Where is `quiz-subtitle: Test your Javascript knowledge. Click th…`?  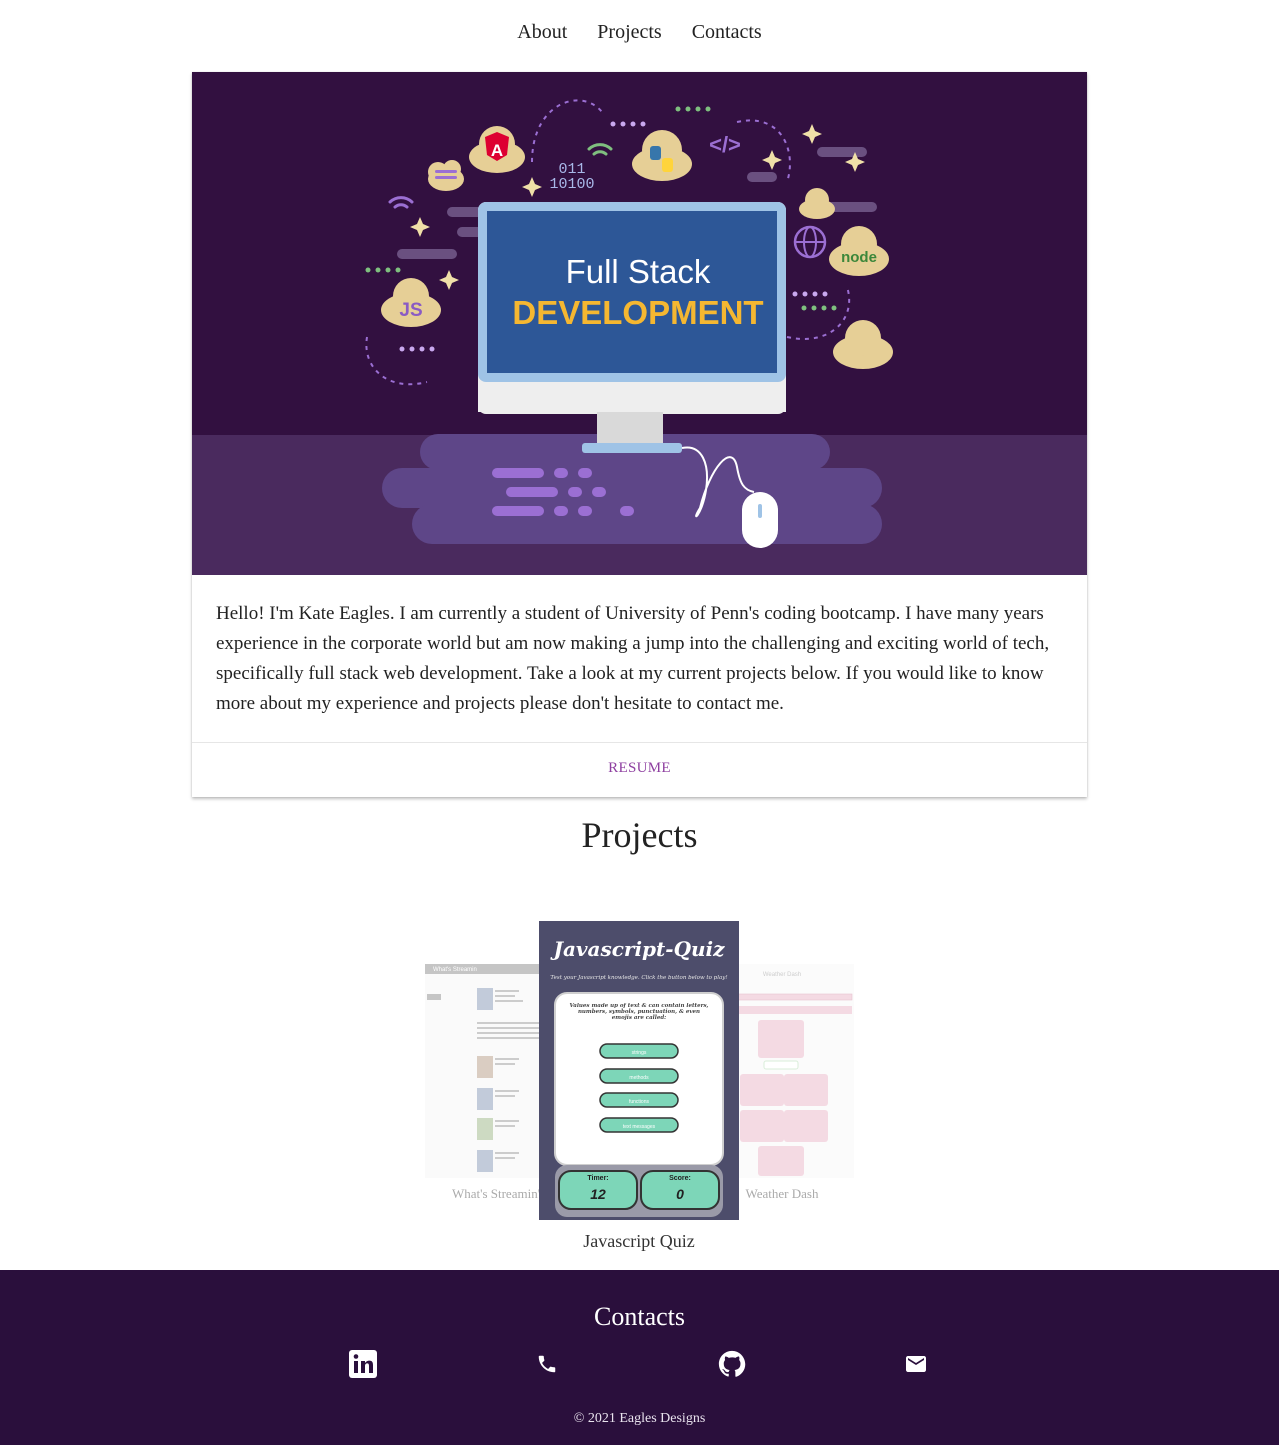 quiz-subtitle: Test your Javascript knowledge. Click th… is located at coordinates (638, 978).